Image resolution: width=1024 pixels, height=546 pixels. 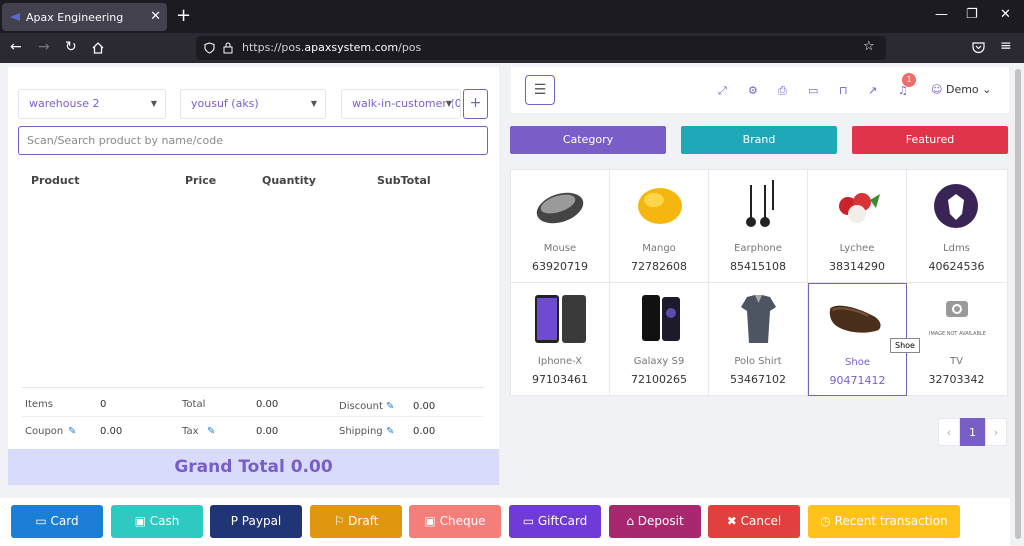 What do you see at coordinates (253, 140) in the screenshot?
I see `product-search-input: Scan/Search product by name/code` at bounding box center [253, 140].